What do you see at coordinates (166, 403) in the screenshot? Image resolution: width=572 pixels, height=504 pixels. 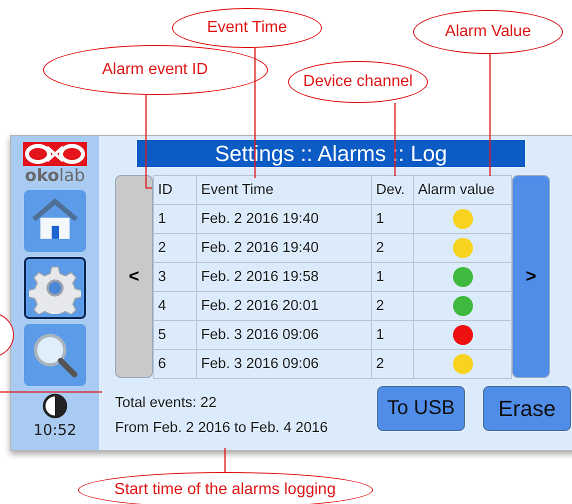 I see `total-events-text: Total events: 22` at bounding box center [166, 403].